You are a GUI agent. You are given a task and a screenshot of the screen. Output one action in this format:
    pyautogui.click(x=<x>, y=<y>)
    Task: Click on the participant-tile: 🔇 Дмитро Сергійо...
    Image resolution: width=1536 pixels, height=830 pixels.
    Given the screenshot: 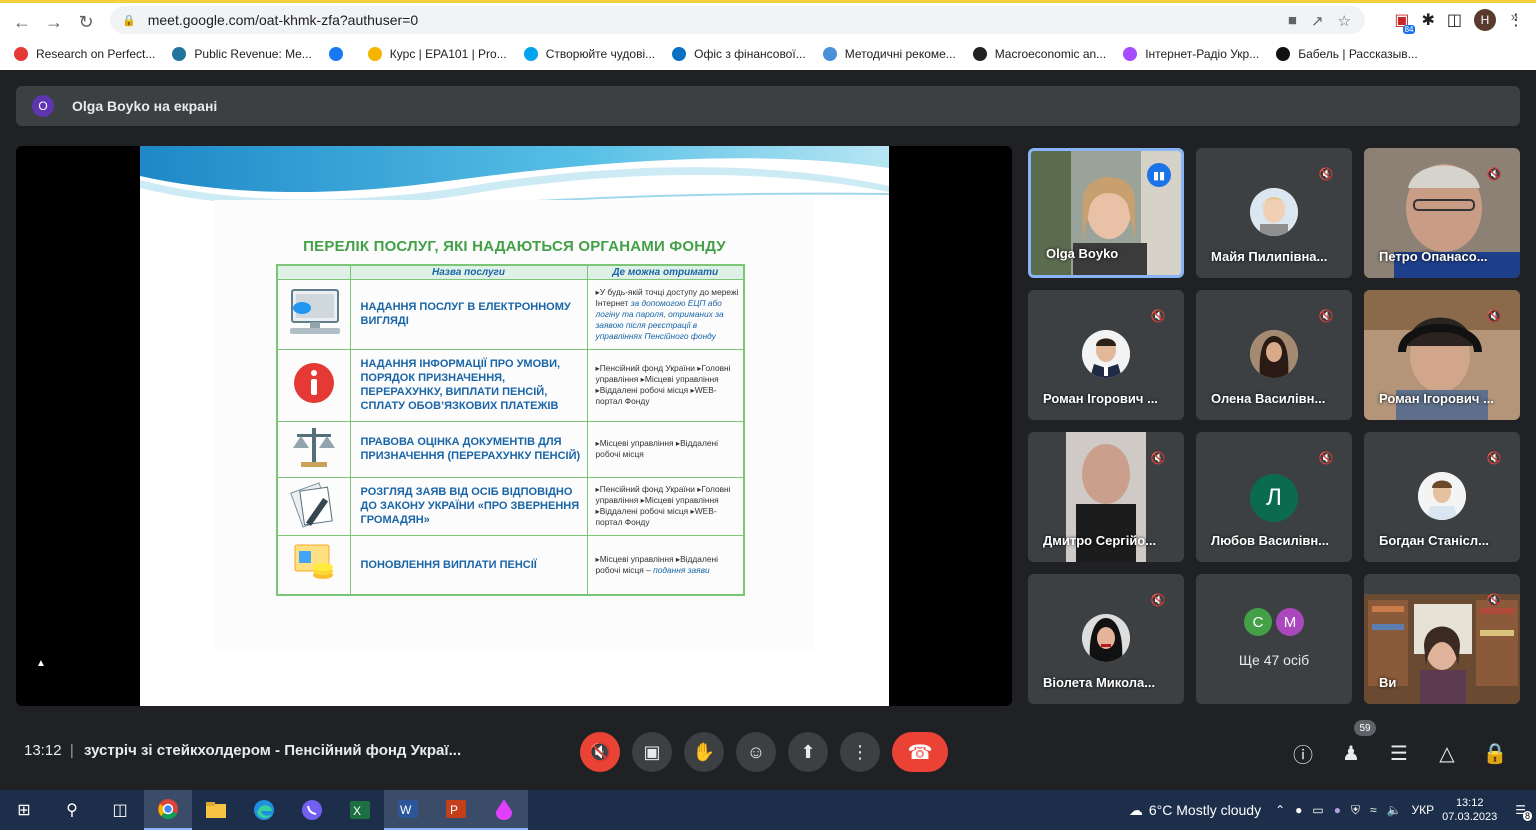 What is the action you would take?
    pyautogui.click(x=1106, y=497)
    